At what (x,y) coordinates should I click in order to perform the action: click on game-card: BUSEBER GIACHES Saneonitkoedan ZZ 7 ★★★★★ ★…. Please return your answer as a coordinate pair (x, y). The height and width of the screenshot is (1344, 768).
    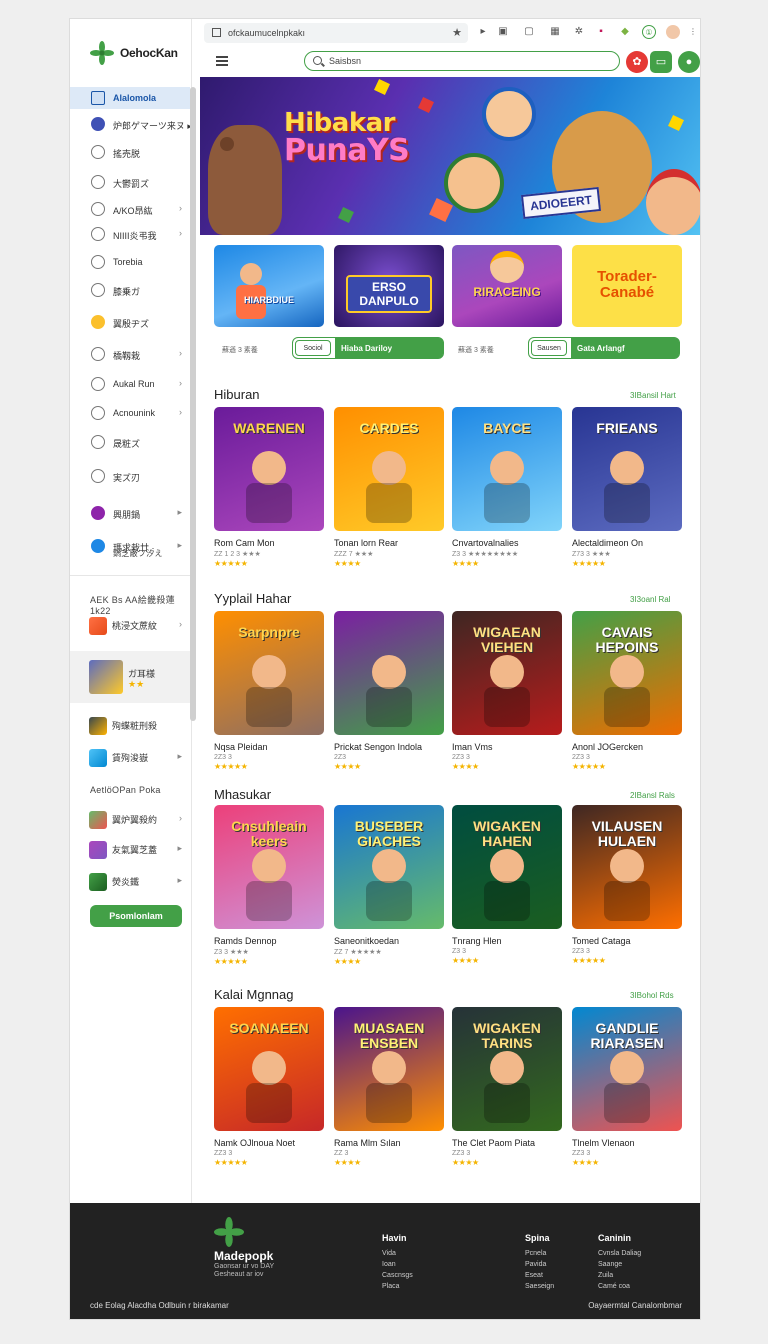
    Looking at the image, I should click on (389, 885).